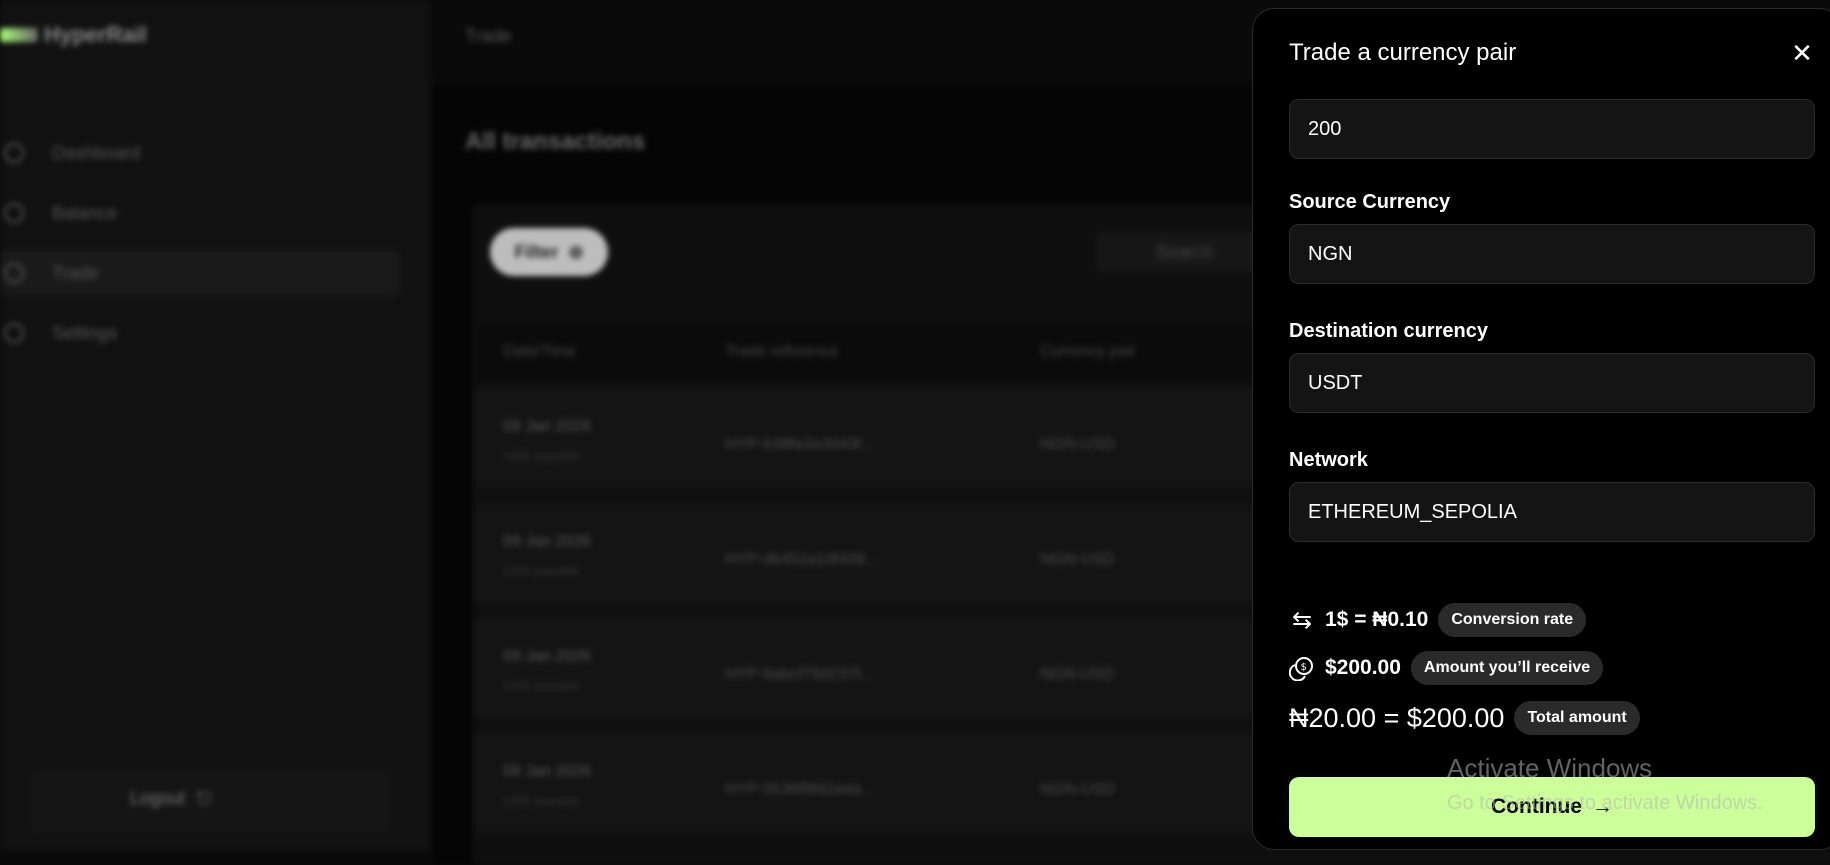  Describe the element at coordinates (96, 152) in the screenshot. I see `sidebar-item-label: Dashboard` at that location.